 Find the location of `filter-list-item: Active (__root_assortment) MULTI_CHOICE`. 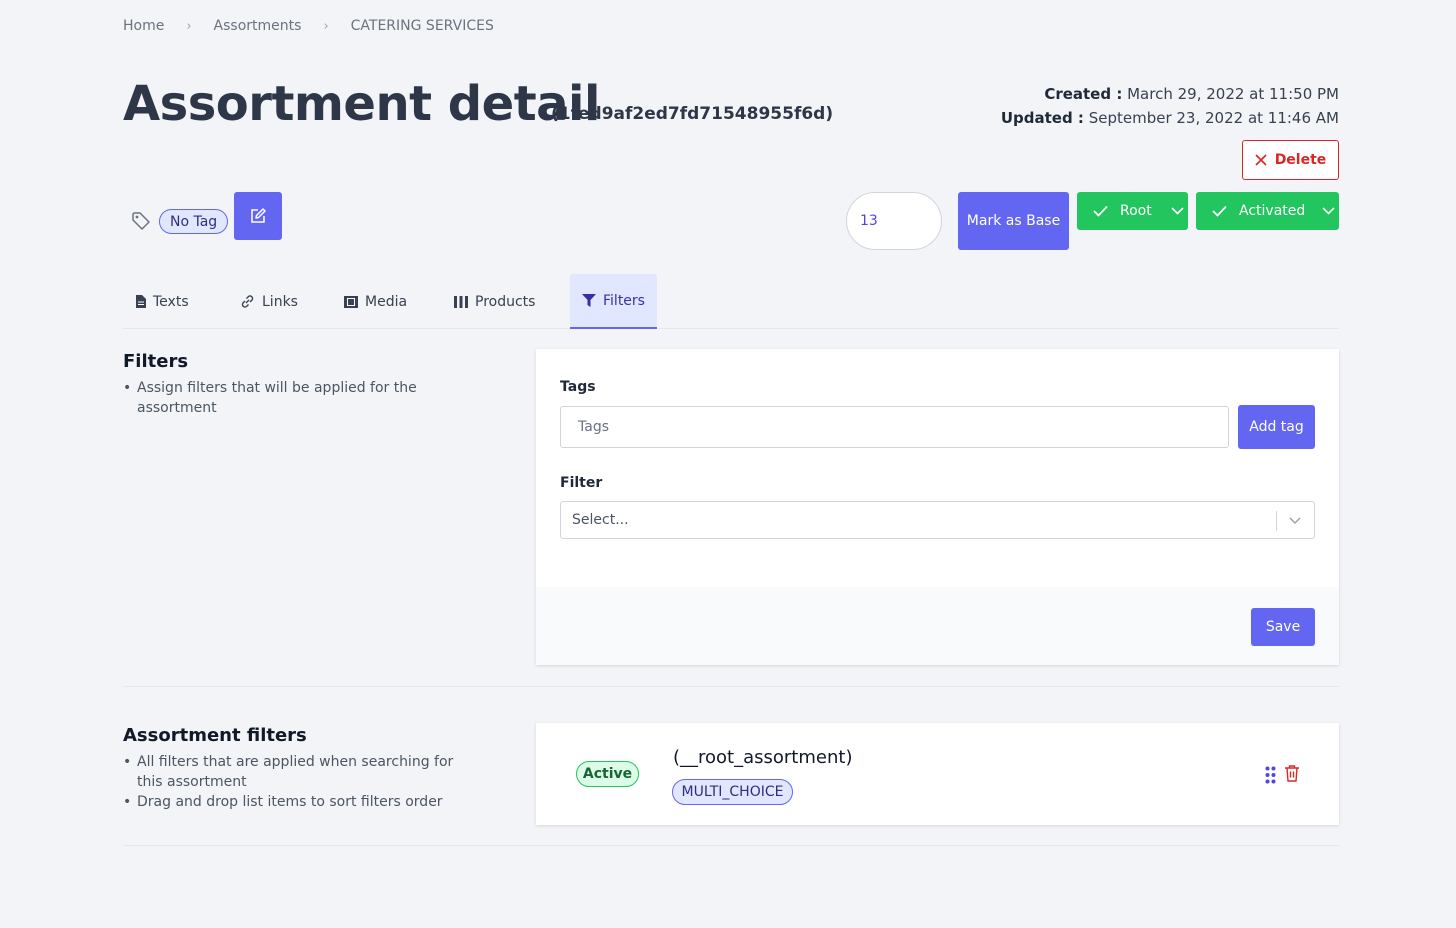

filter-list-item: Active (__root_assortment) MULTI_CHOICE is located at coordinates (937, 774).